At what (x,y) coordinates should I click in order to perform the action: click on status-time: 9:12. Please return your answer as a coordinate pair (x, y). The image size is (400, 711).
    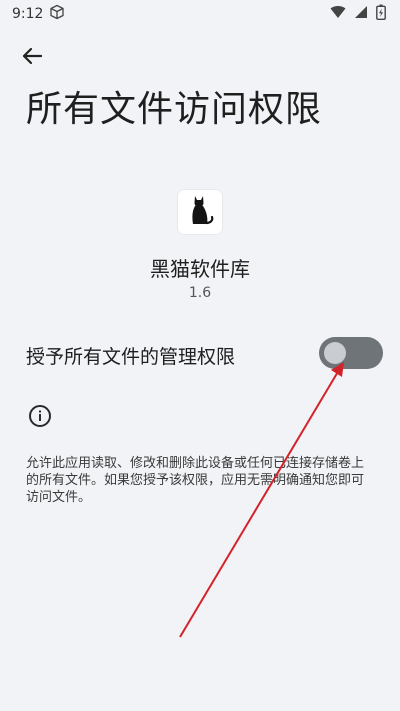
    Looking at the image, I should click on (28, 14).